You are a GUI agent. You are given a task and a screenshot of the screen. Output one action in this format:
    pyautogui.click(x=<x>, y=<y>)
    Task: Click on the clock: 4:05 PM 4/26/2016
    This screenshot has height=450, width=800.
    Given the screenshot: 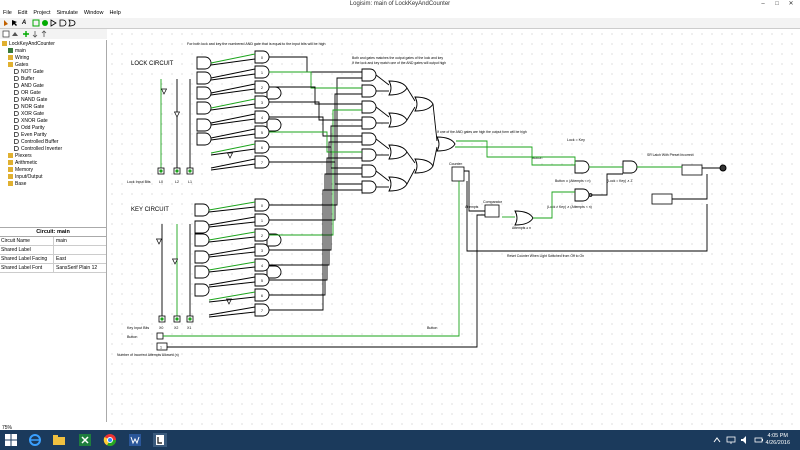 What is the action you would take?
    pyautogui.click(x=778, y=440)
    